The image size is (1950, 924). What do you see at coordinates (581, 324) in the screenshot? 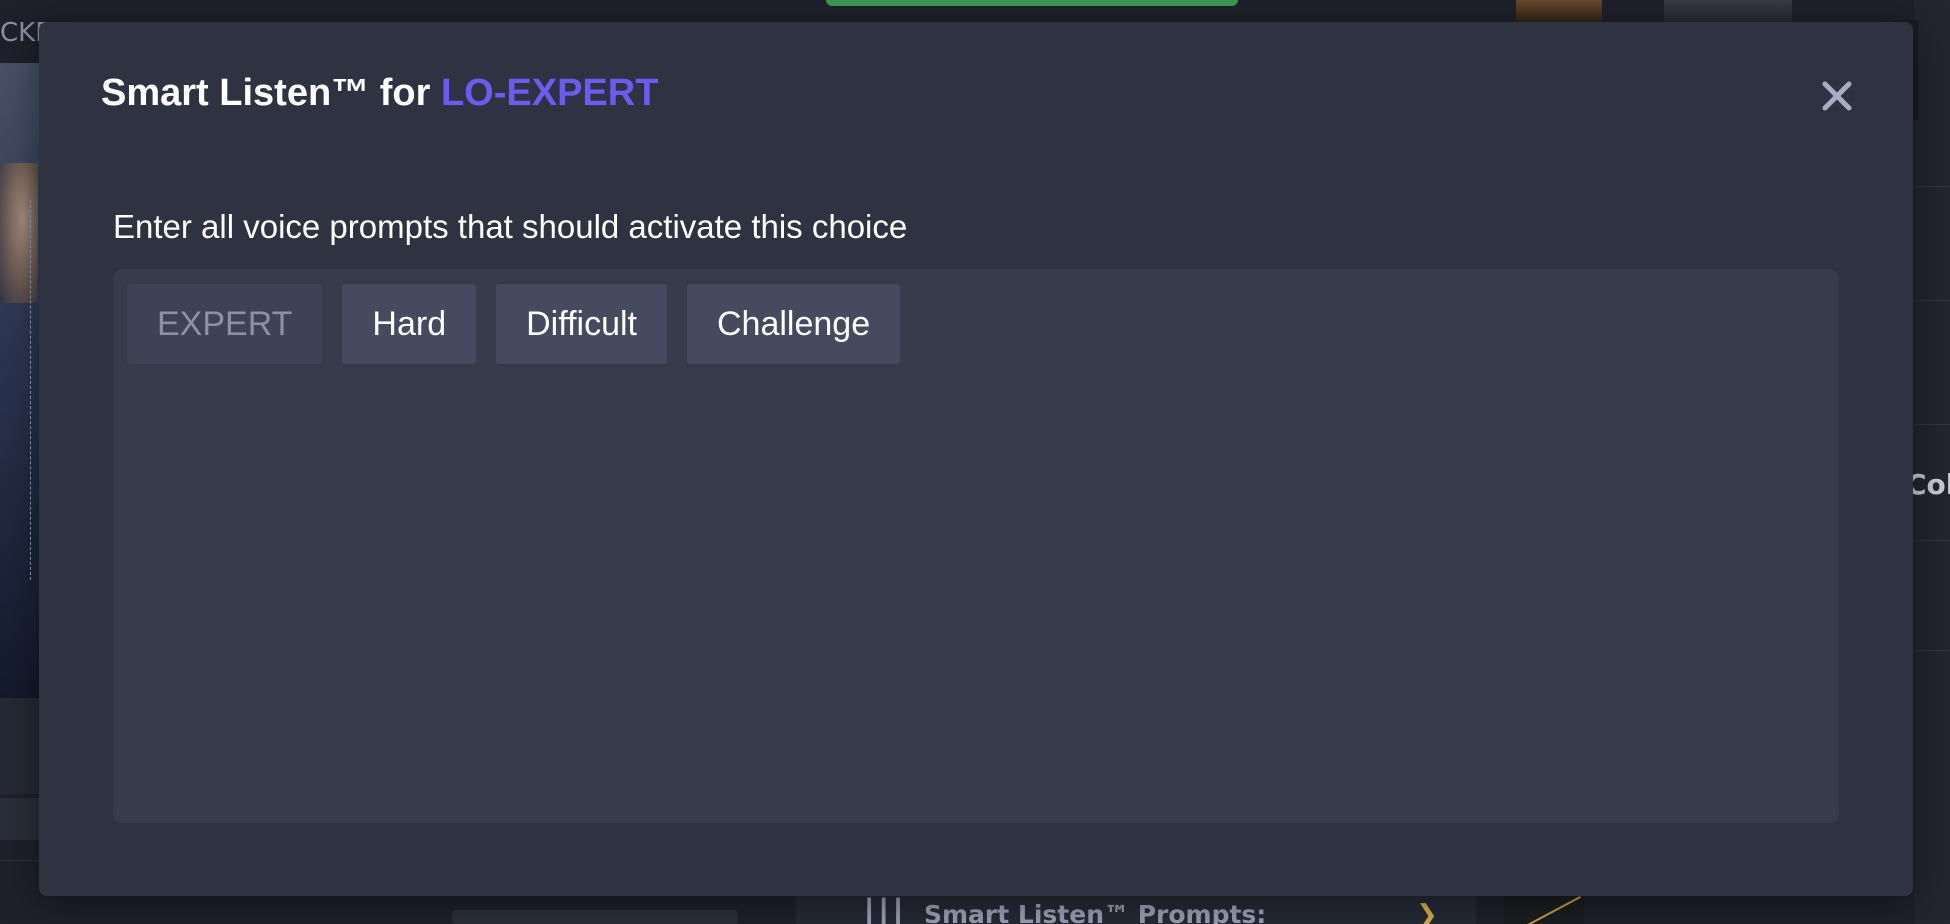
I see `prompt-tag-difficult: Difficult` at bounding box center [581, 324].